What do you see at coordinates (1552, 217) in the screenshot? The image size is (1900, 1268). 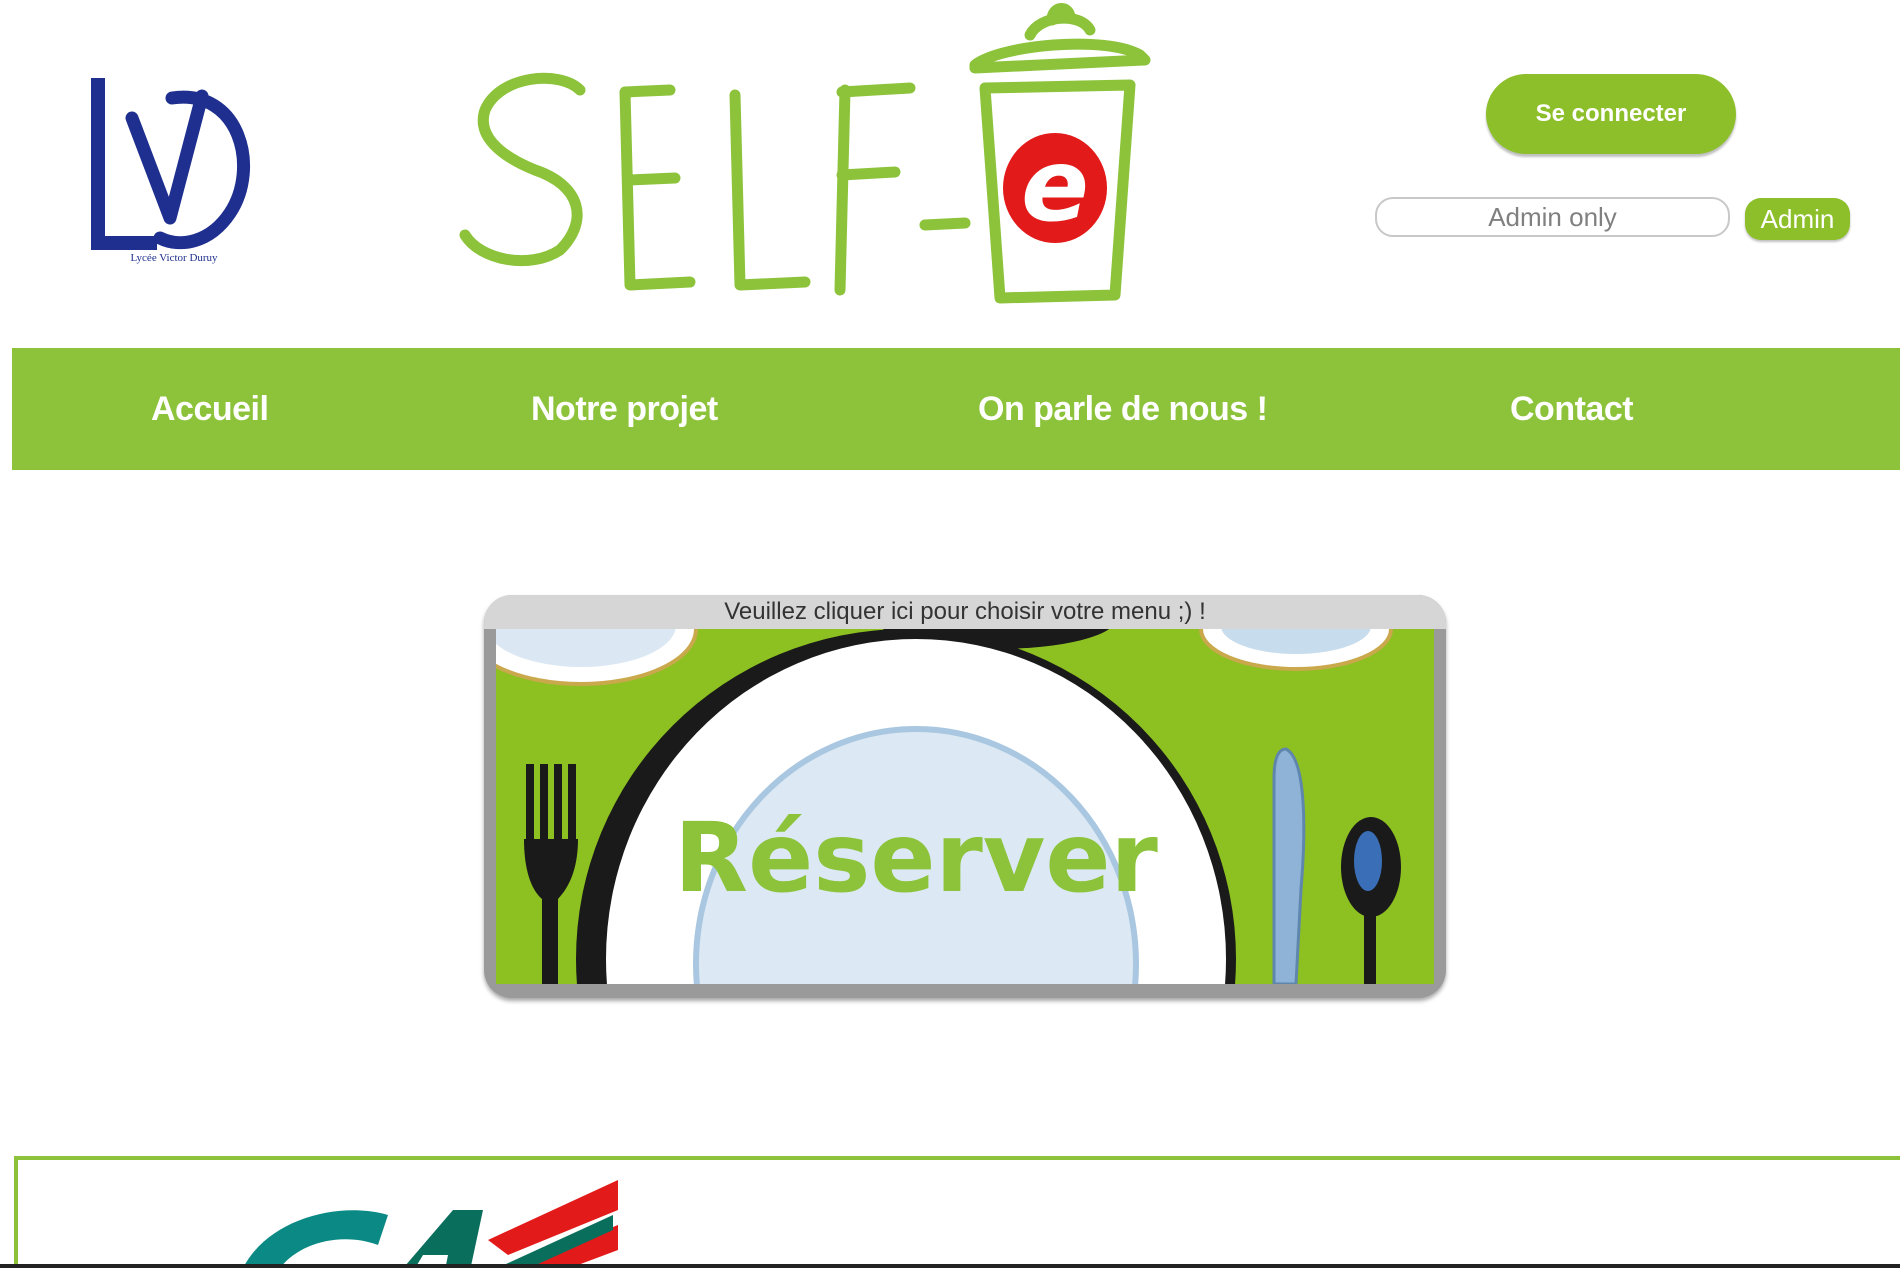 I see `admin-password-input` at bounding box center [1552, 217].